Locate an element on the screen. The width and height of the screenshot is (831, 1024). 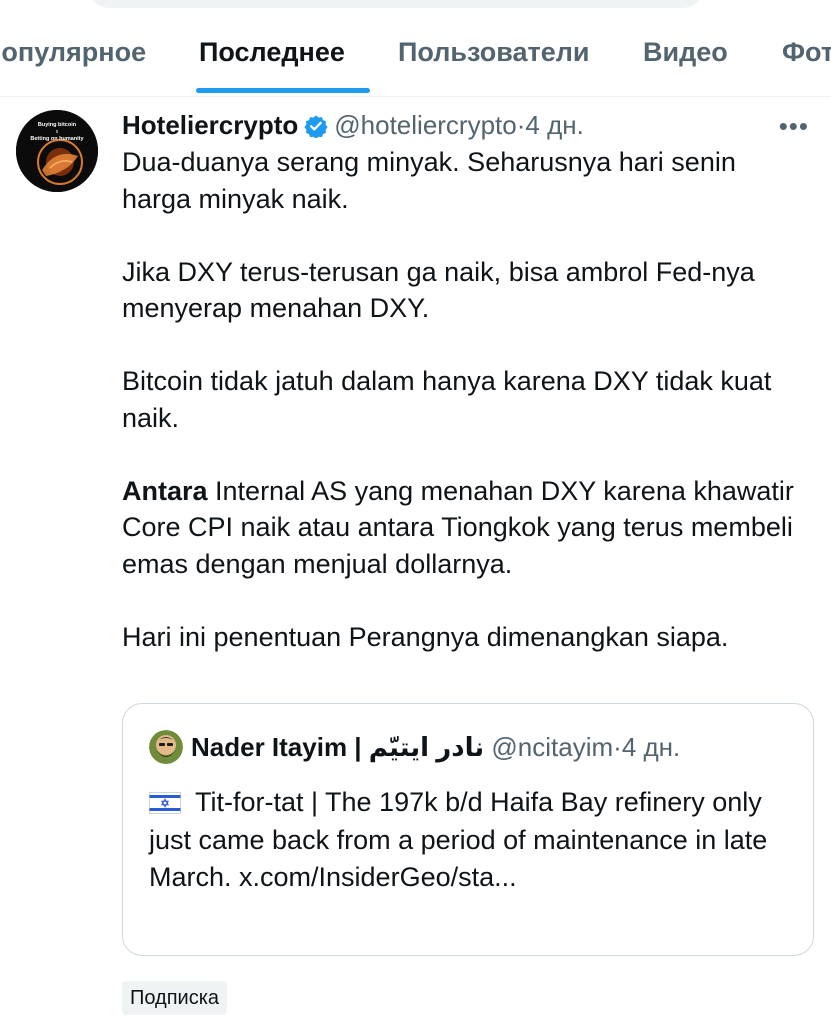
timestamp: 4 дн. is located at coordinates (554, 125).